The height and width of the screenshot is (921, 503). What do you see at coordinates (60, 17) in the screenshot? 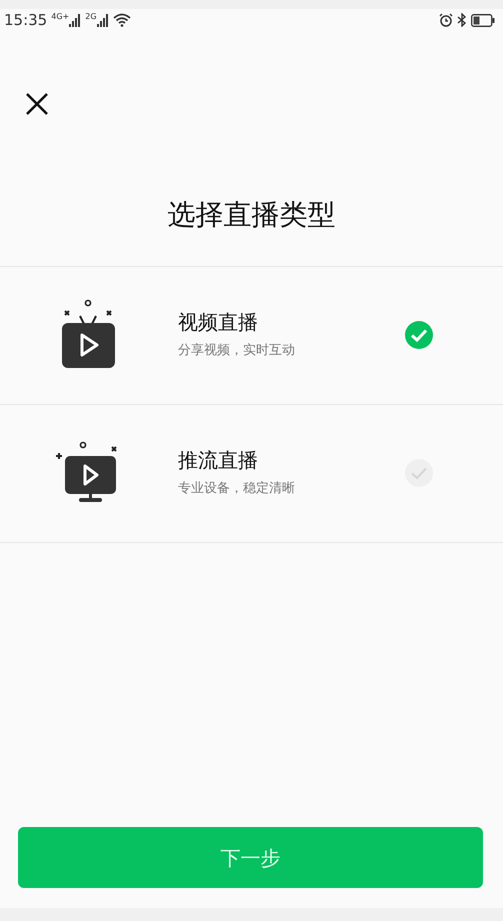
I see `network-type: 4G+` at bounding box center [60, 17].